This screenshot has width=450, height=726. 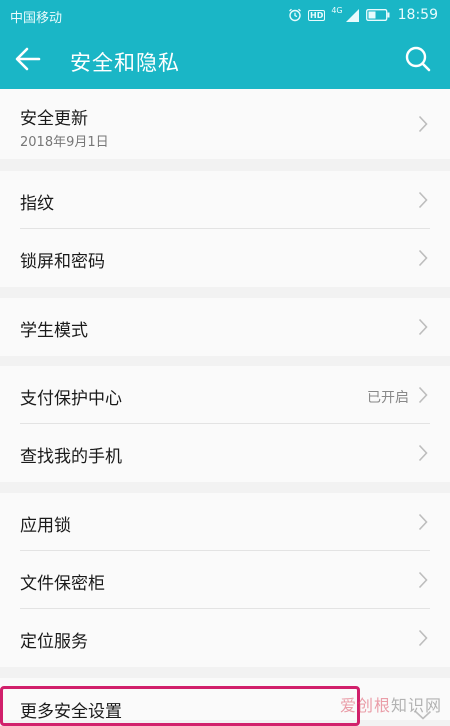 I want to click on watermark-brand: 爱创根, so click(x=365, y=705).